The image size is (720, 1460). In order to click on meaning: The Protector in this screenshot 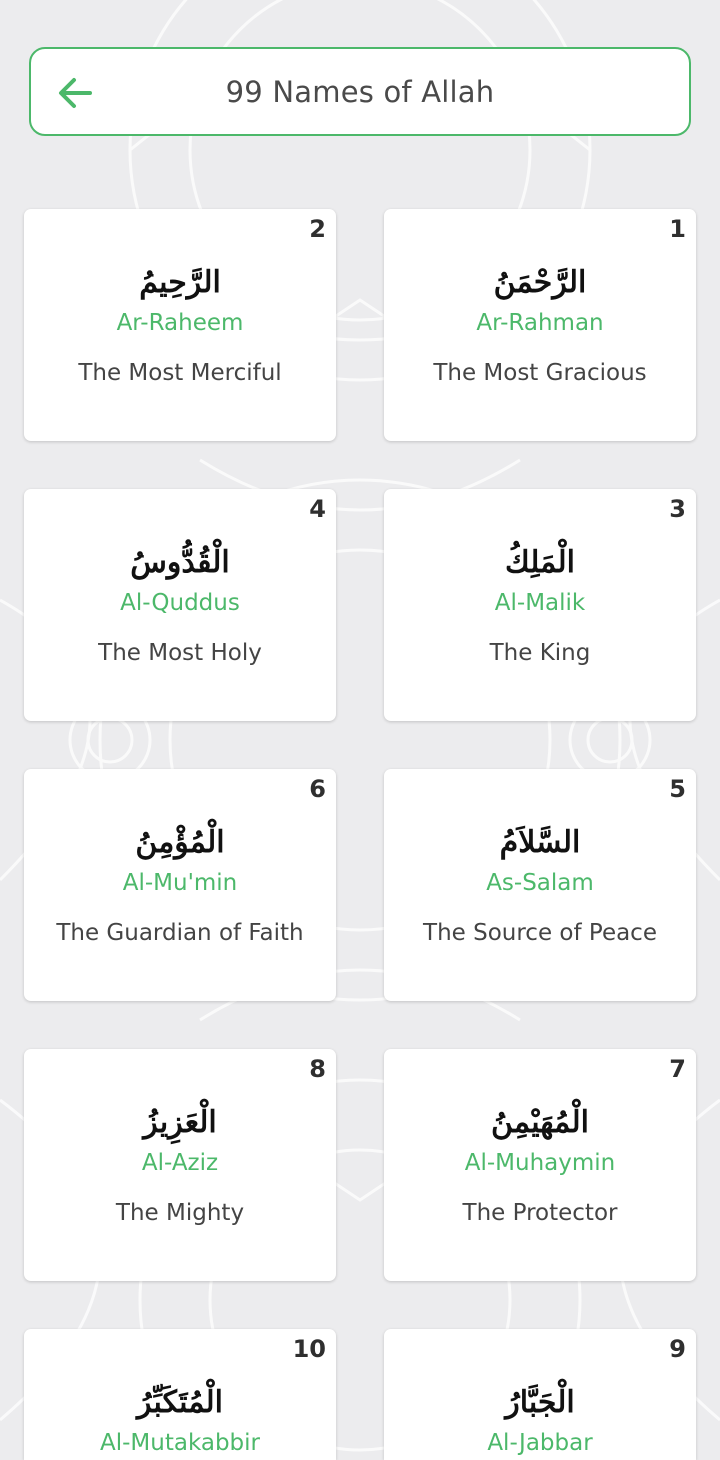, I will do `click(540, 1213)`.